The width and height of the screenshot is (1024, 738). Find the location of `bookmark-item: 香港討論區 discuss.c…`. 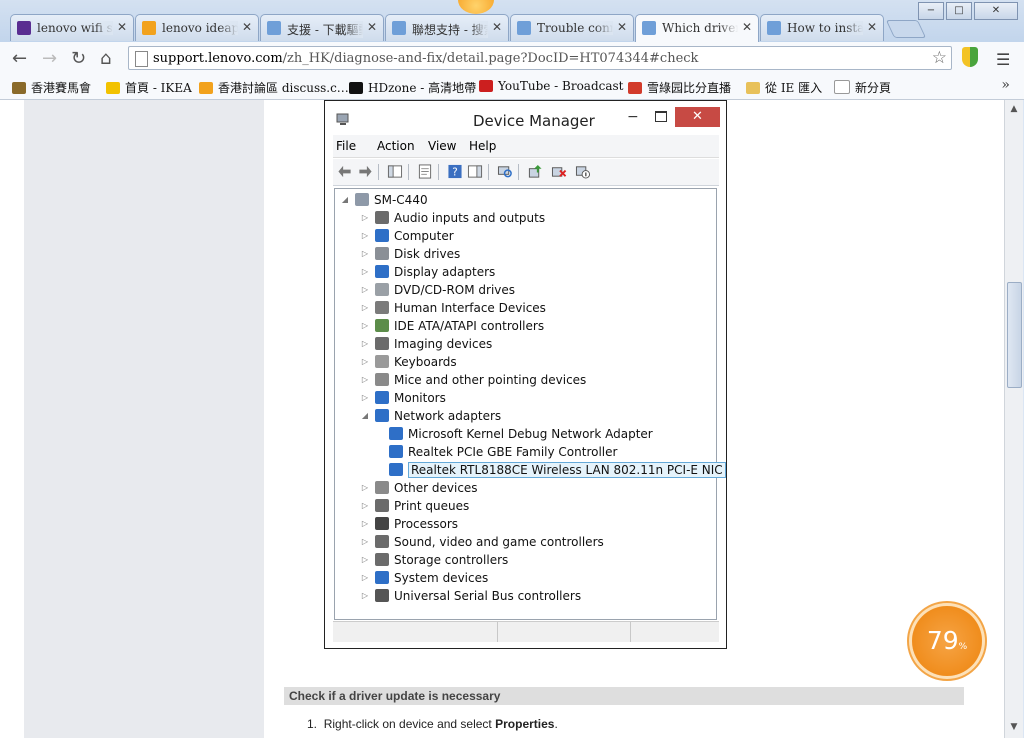

bookmark-item: 香港討論區 discuss.c… is located at coordinates (274, 87).